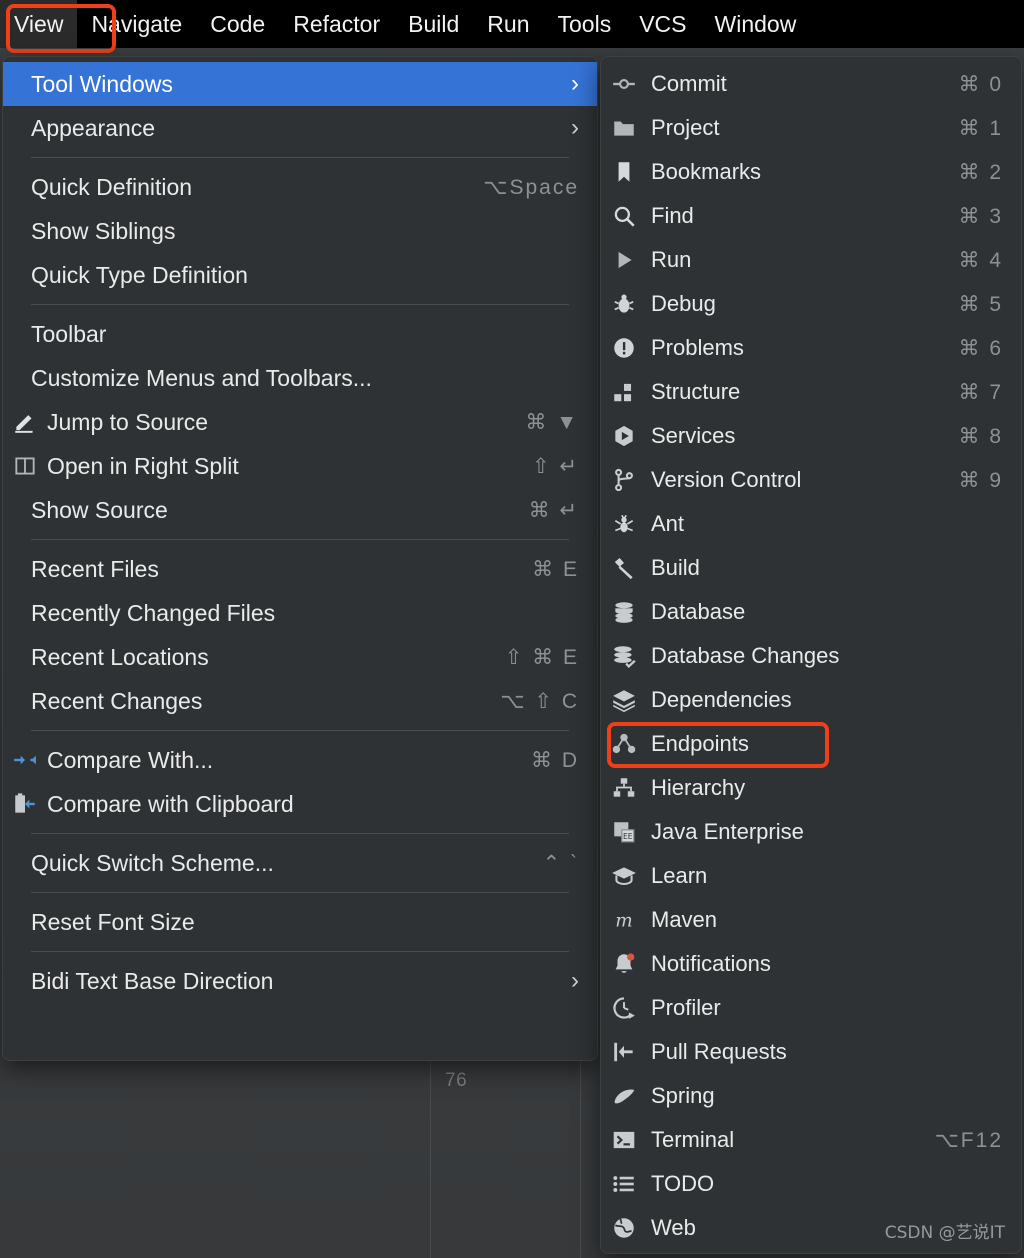 Image resolution: width=1024 pixels, height=1258 pixels. Describe the element at coordinates (300, 187) in the screenshot. I see `view-menu-item-quick-definition: Quick Definition ⌥Space` at that location.